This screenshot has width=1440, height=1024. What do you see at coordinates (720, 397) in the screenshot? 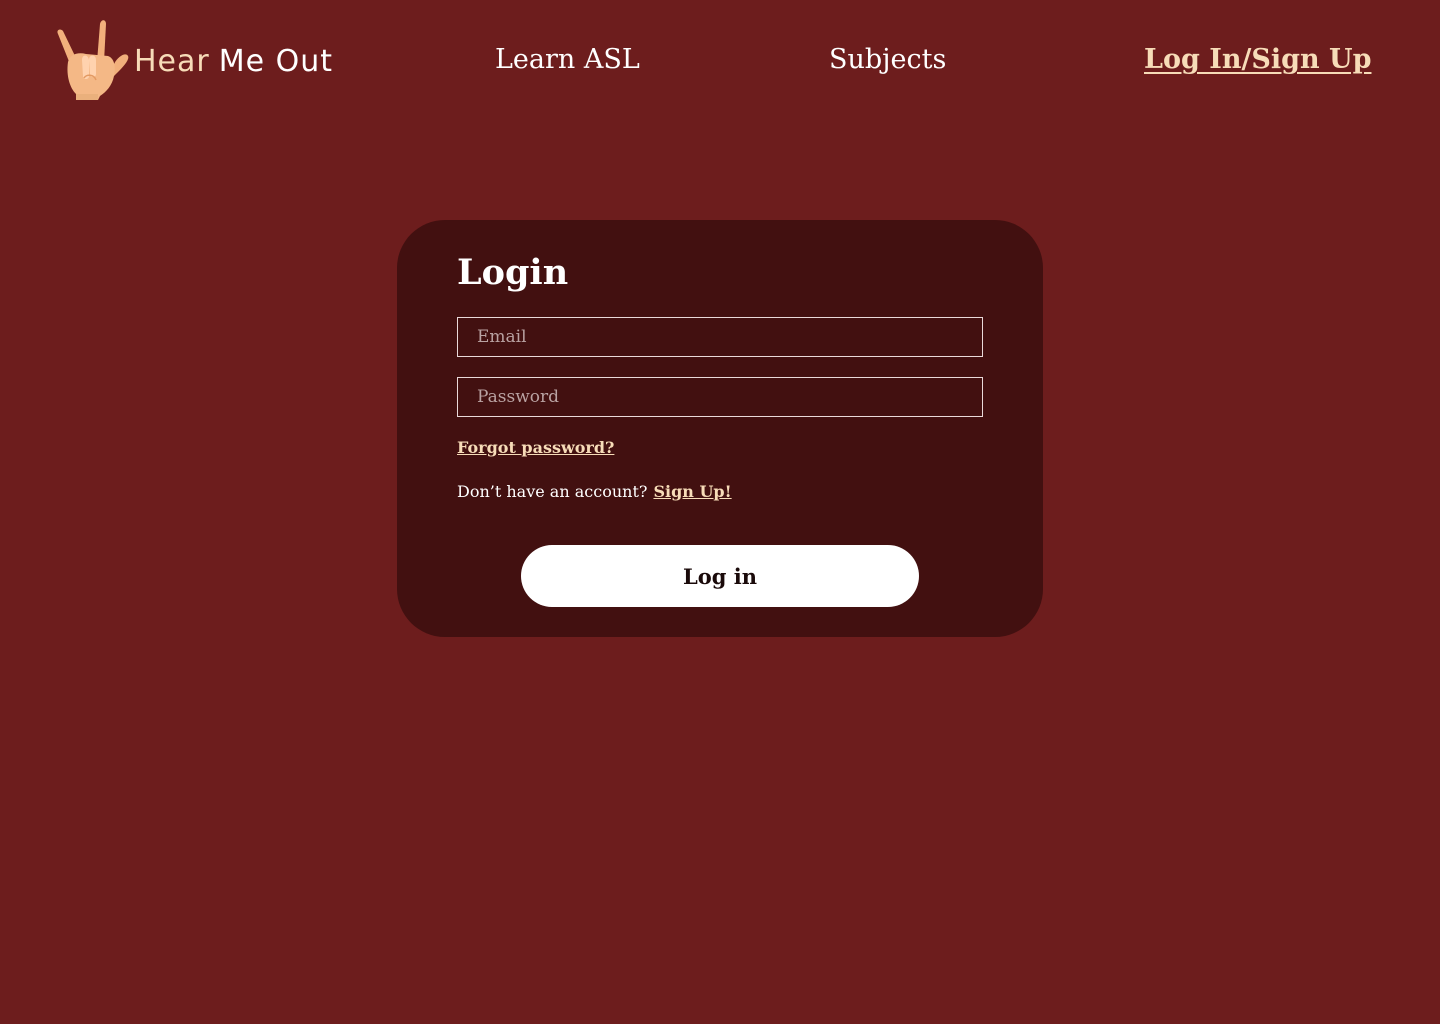
I see `password-field` at bounding box center [720, 397].